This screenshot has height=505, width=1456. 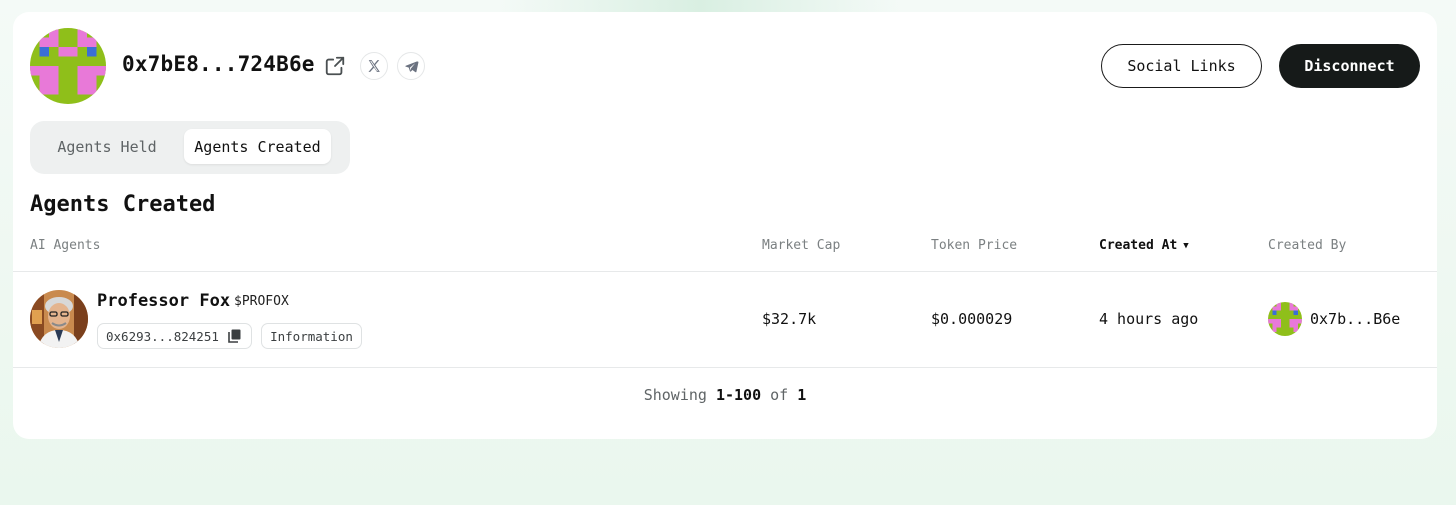 I want to click on profile-avatar, so click(x=68, y=66).